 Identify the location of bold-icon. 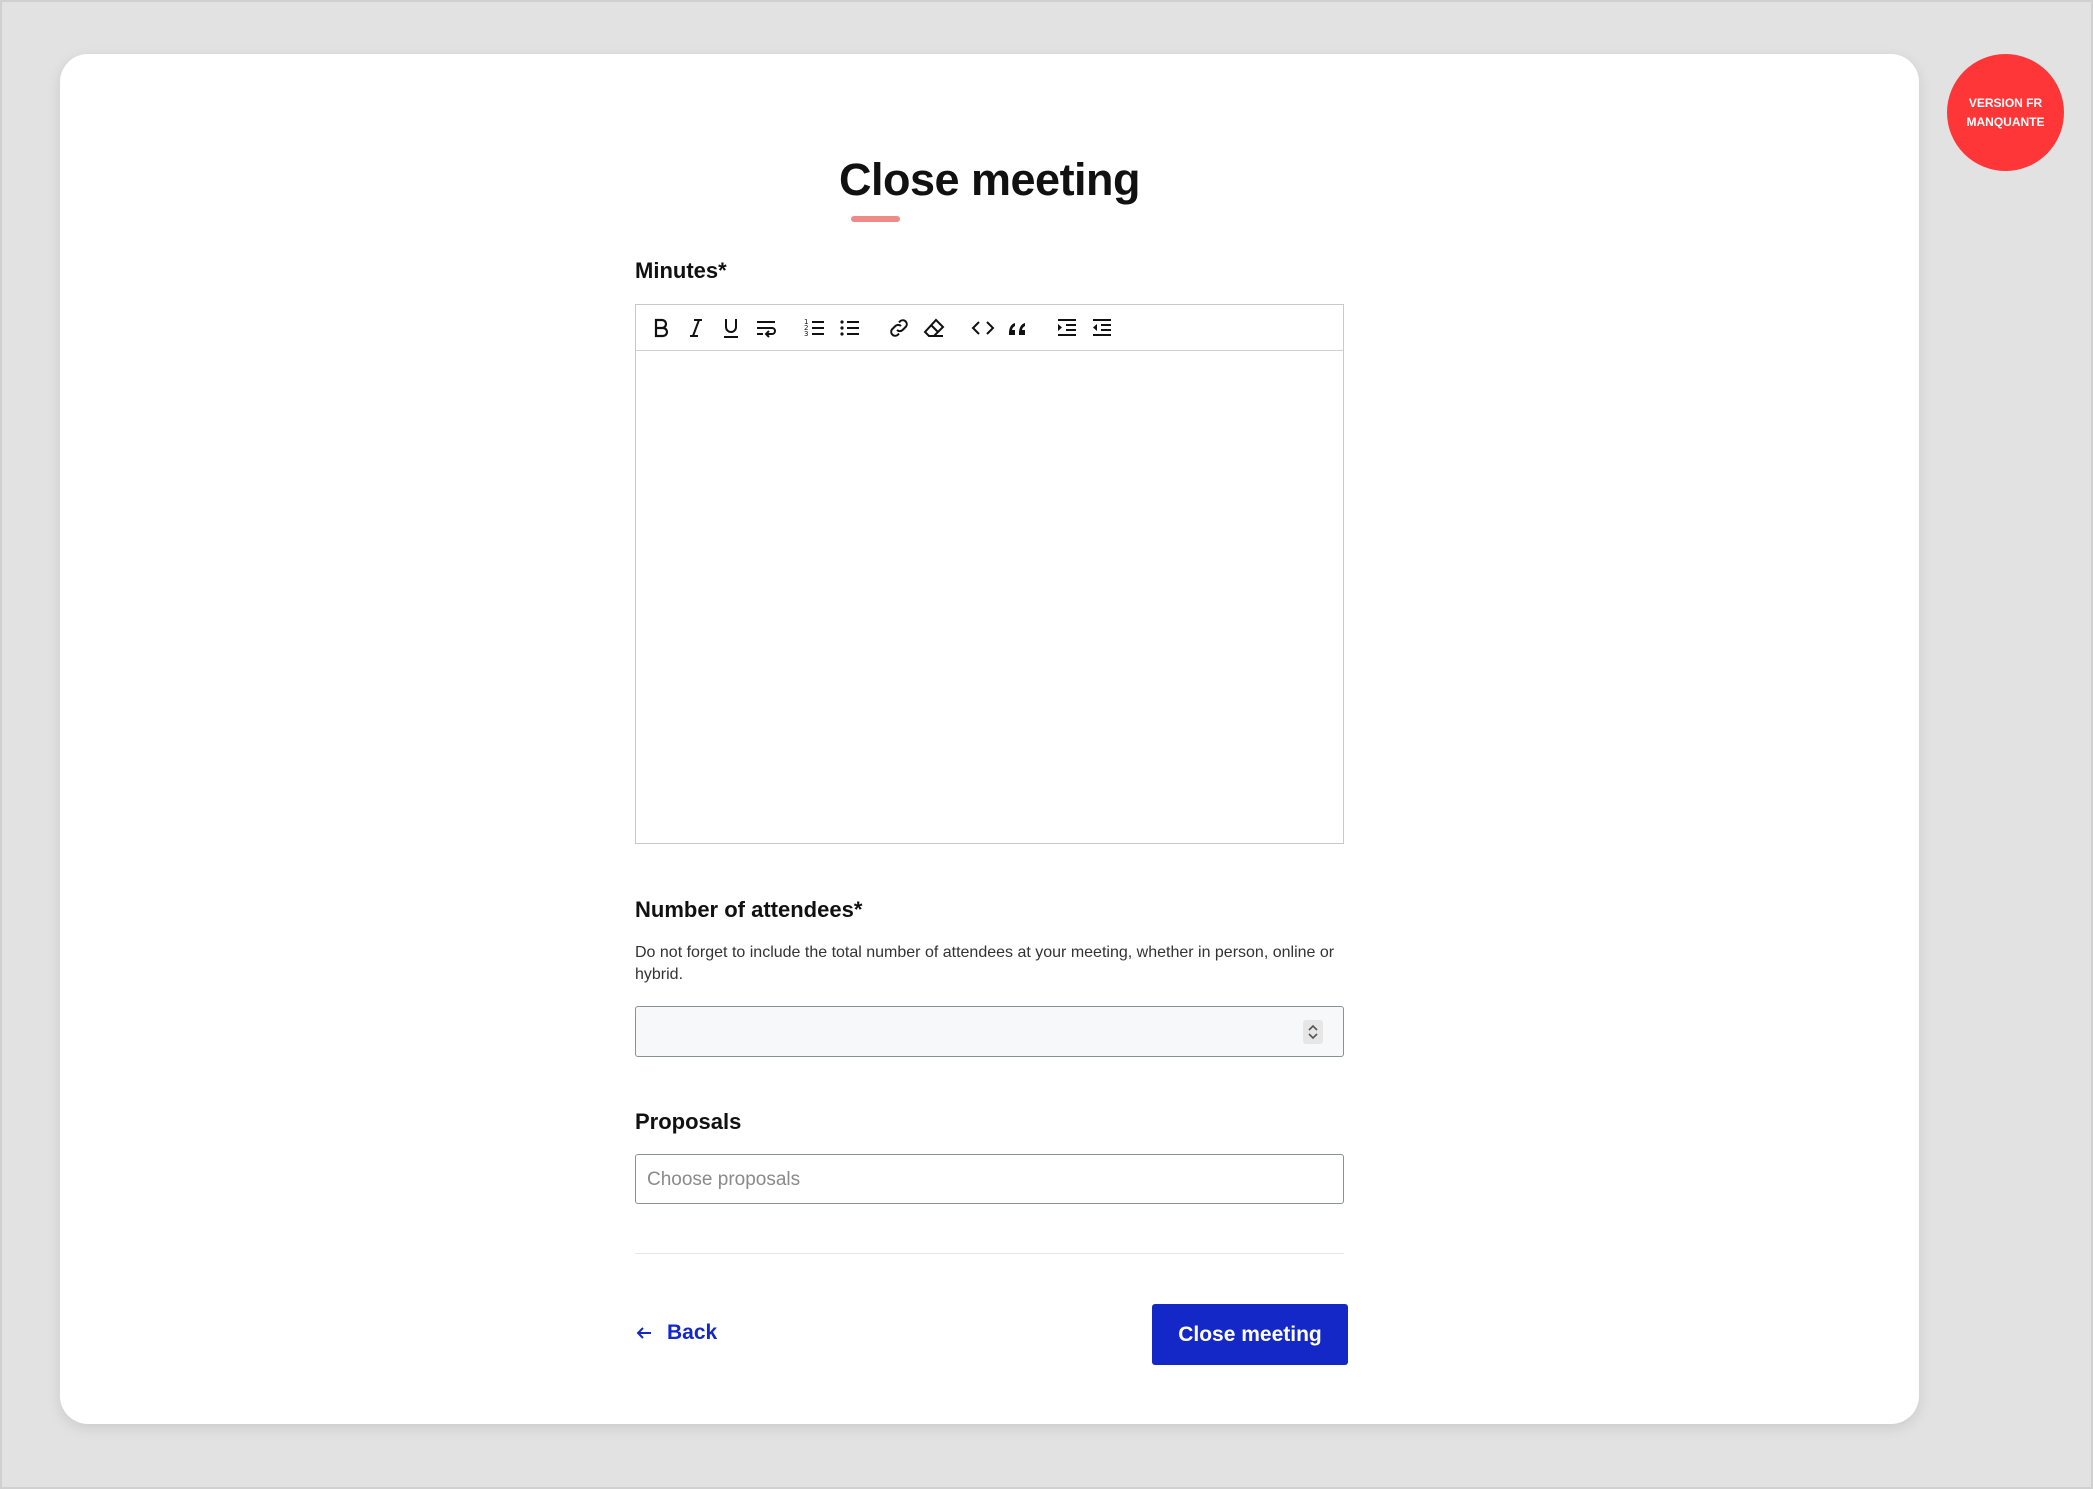
(661, 328).